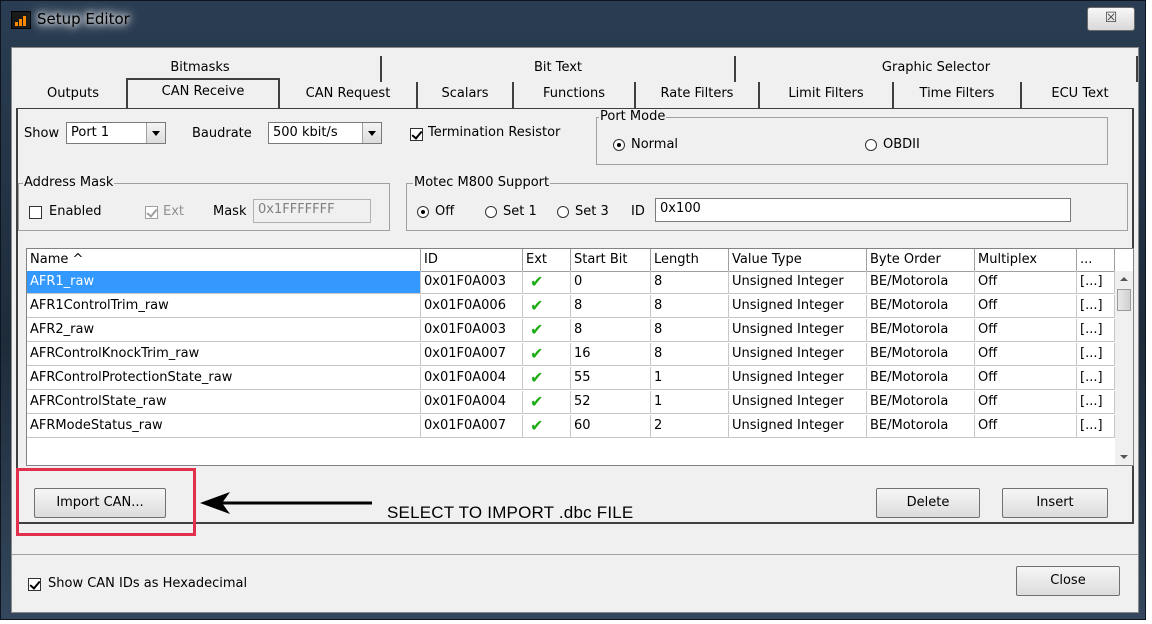 This screenshot has height=624, width=1152. I want to click on cell-id: 0x01F0A007, so click(472, 354).